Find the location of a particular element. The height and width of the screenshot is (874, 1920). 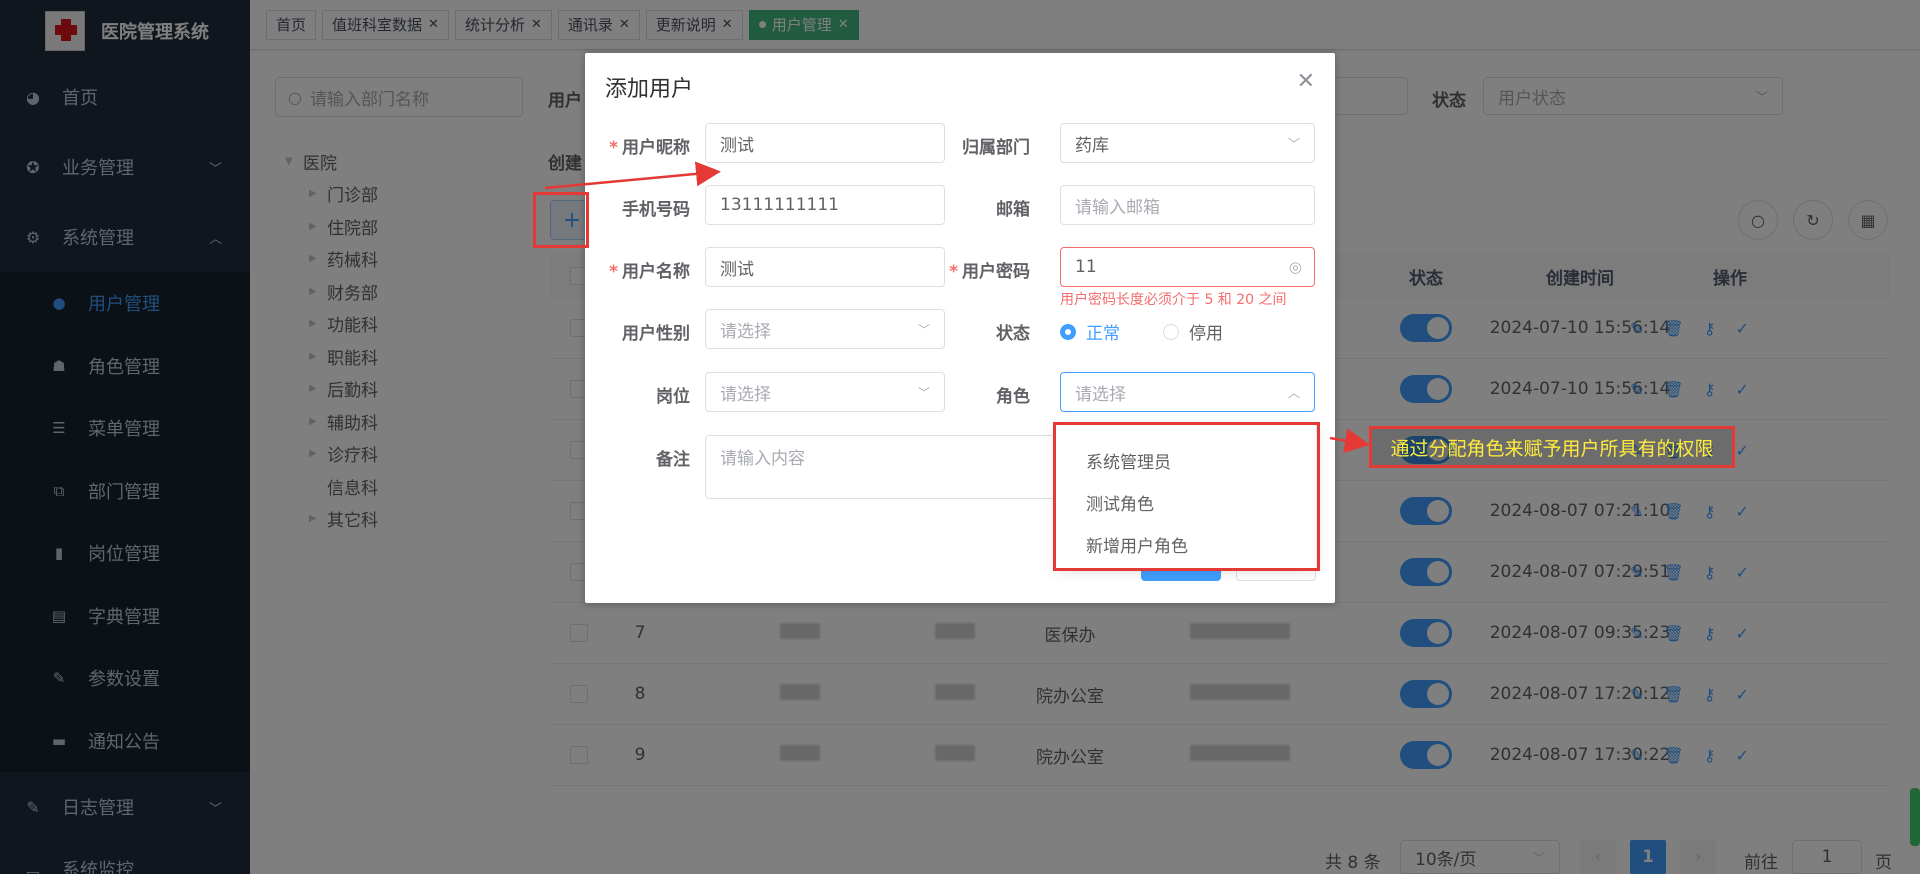

password-value: 11 is located at coordinates (1086, 267).